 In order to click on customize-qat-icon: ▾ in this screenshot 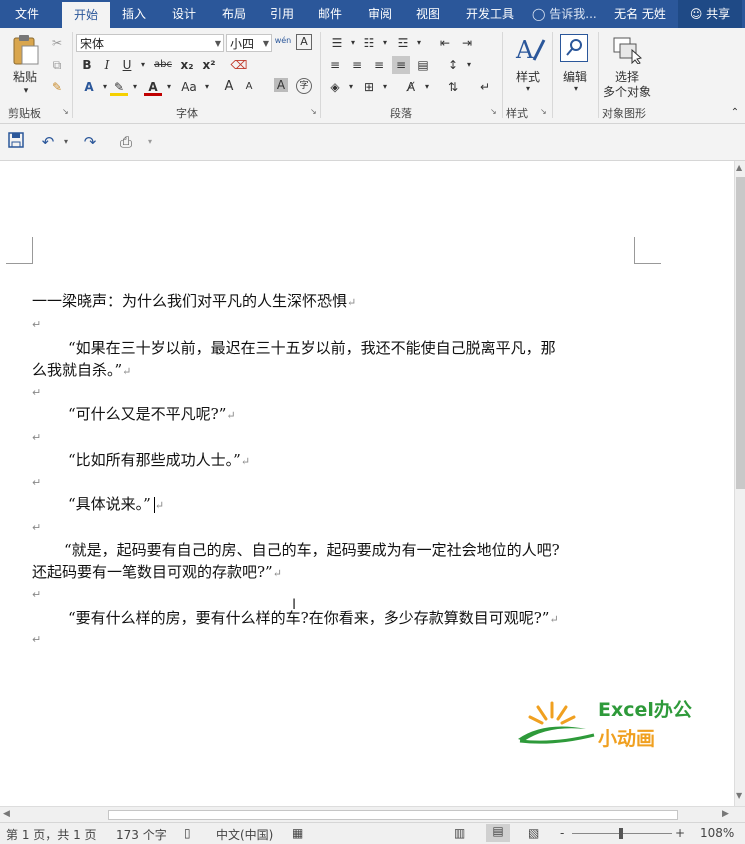, I will do `click(150, 142)`.